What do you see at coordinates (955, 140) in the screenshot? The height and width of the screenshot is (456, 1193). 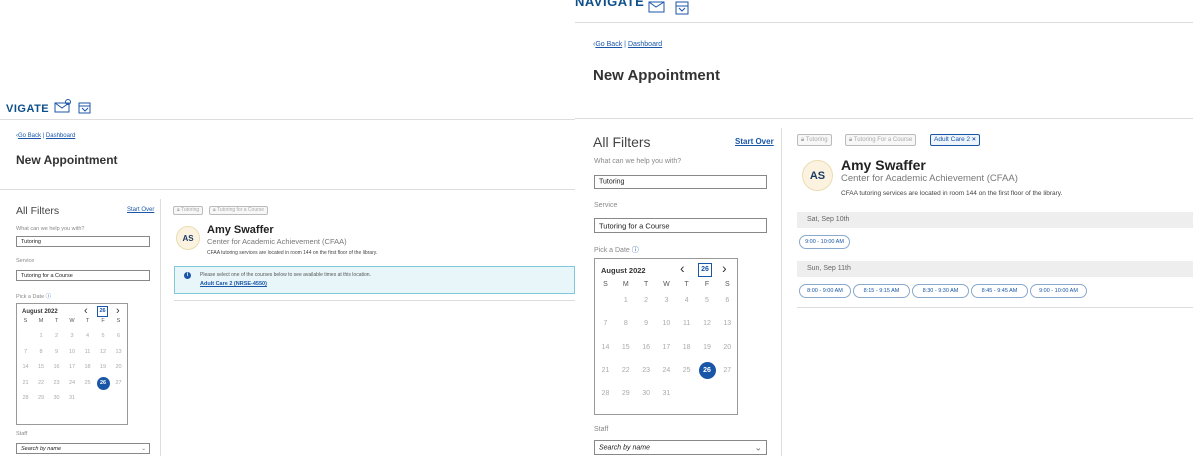 I see `filter-tag-course: Adult Care 2 ×` at bounding box center [955, 140].